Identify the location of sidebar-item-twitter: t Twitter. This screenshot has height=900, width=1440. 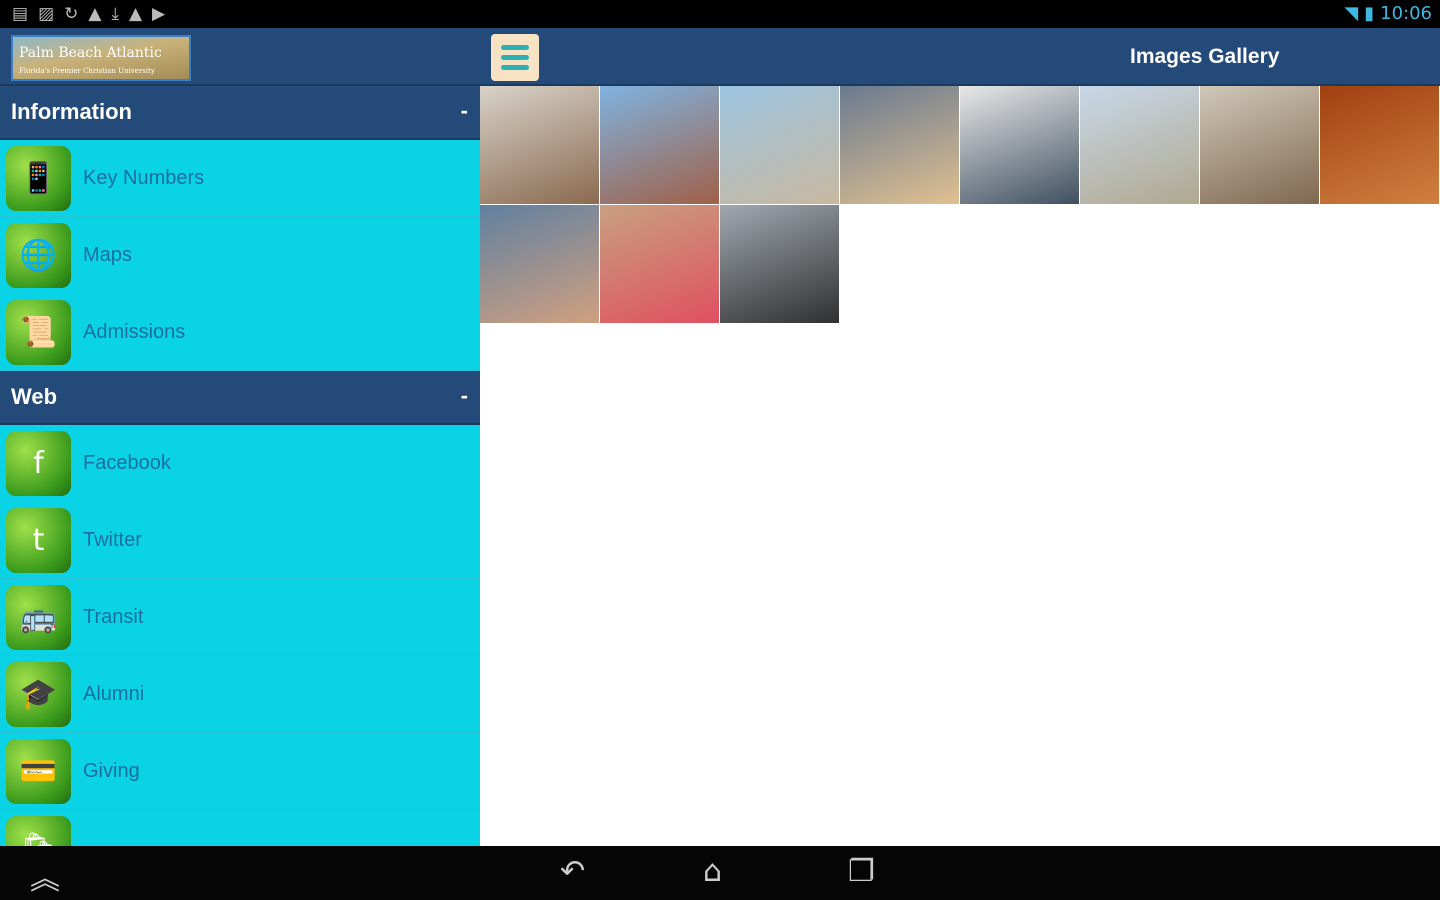
(240, 540).